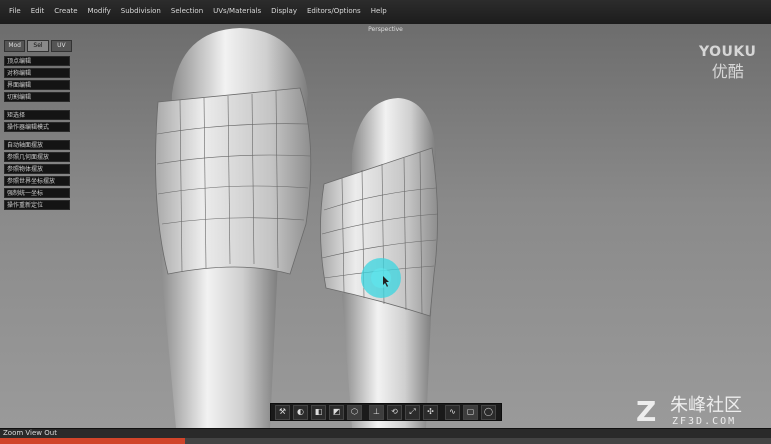 This screenshot has height=444, width=771. I want to click on status-text: Zoom View Out, so click(30, 433).